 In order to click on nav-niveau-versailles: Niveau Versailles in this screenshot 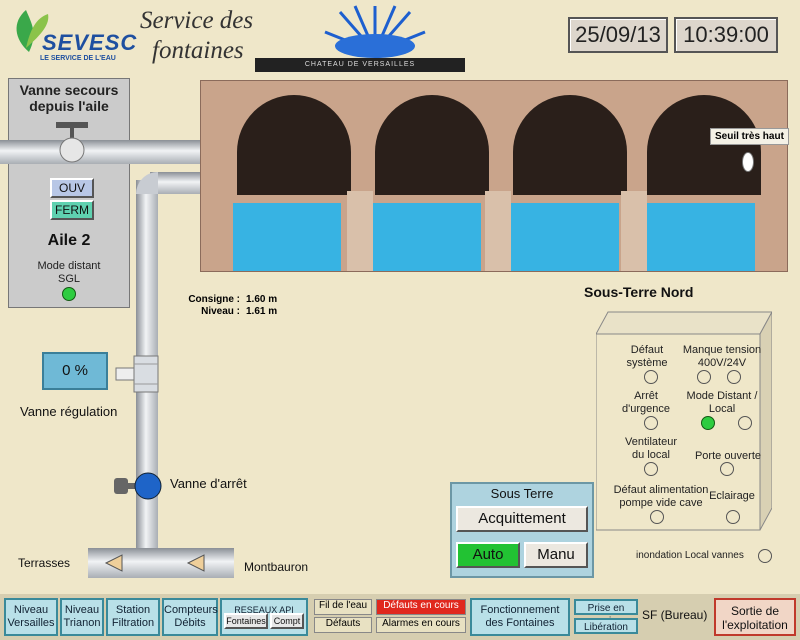, I will do `click(31, 617)`.